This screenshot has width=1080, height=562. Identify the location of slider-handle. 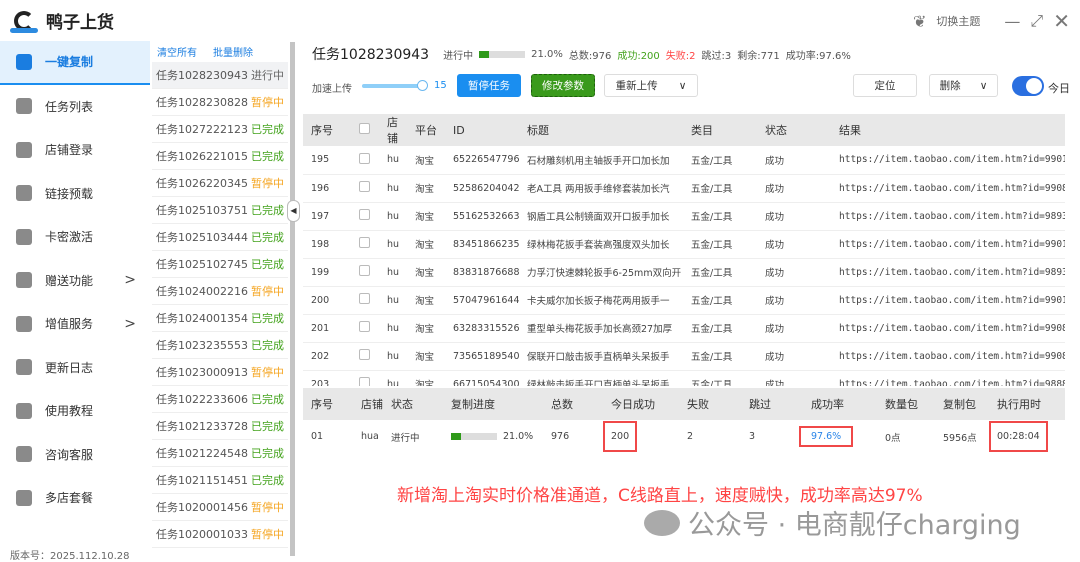
(422, 85).